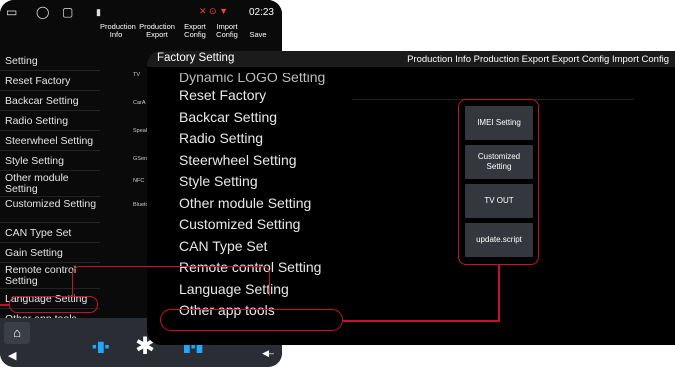 This screenshot has width=675, height=367. What do you see at coordinates (252, 118) in the screenshot?
I see `panel-item-backcar: Backcar Setting` at bounding box center [252, 118].